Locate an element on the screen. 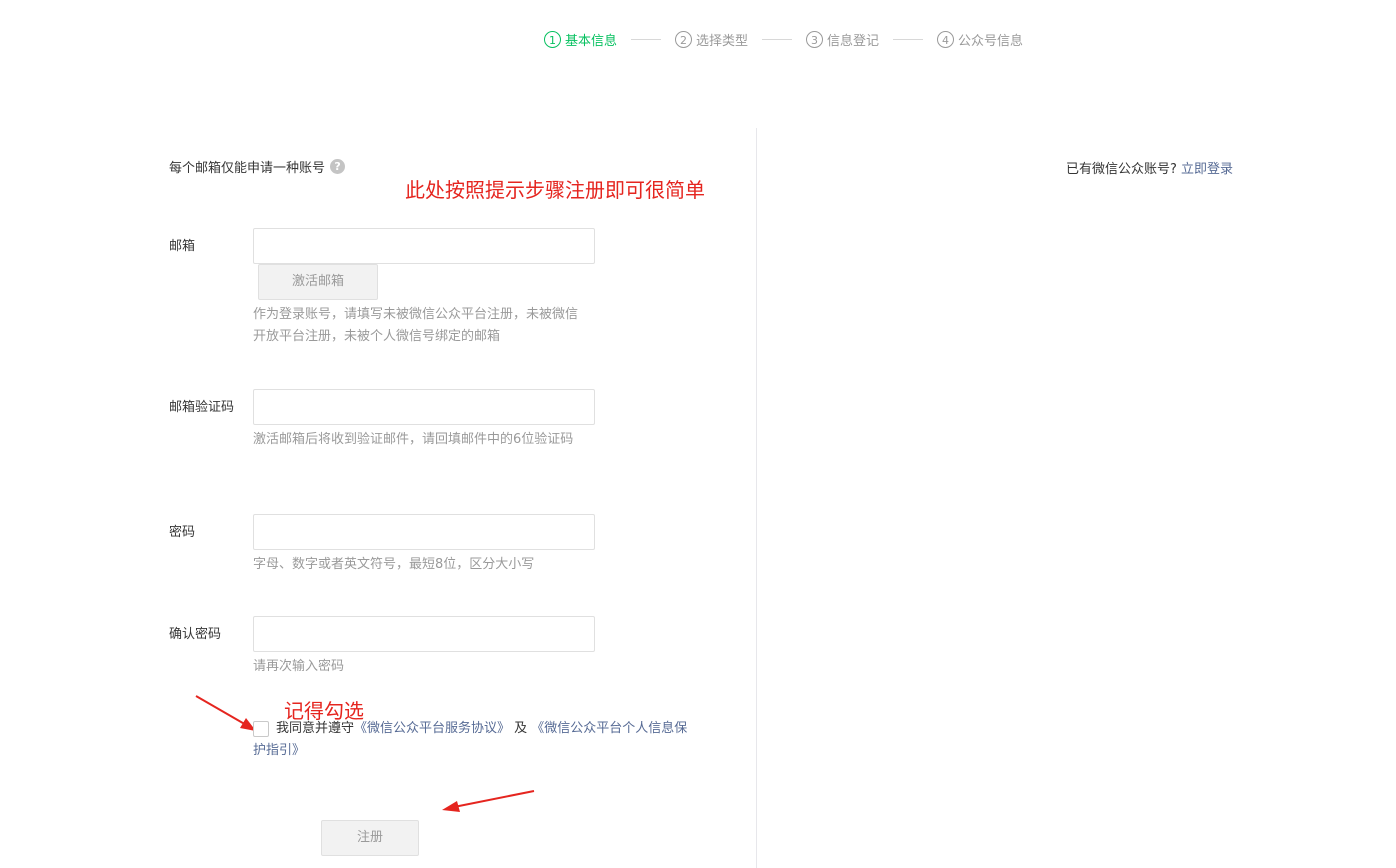  login-prompt: 已有微信公众账号? 立即登录 is located at coordinates (1149, 167).